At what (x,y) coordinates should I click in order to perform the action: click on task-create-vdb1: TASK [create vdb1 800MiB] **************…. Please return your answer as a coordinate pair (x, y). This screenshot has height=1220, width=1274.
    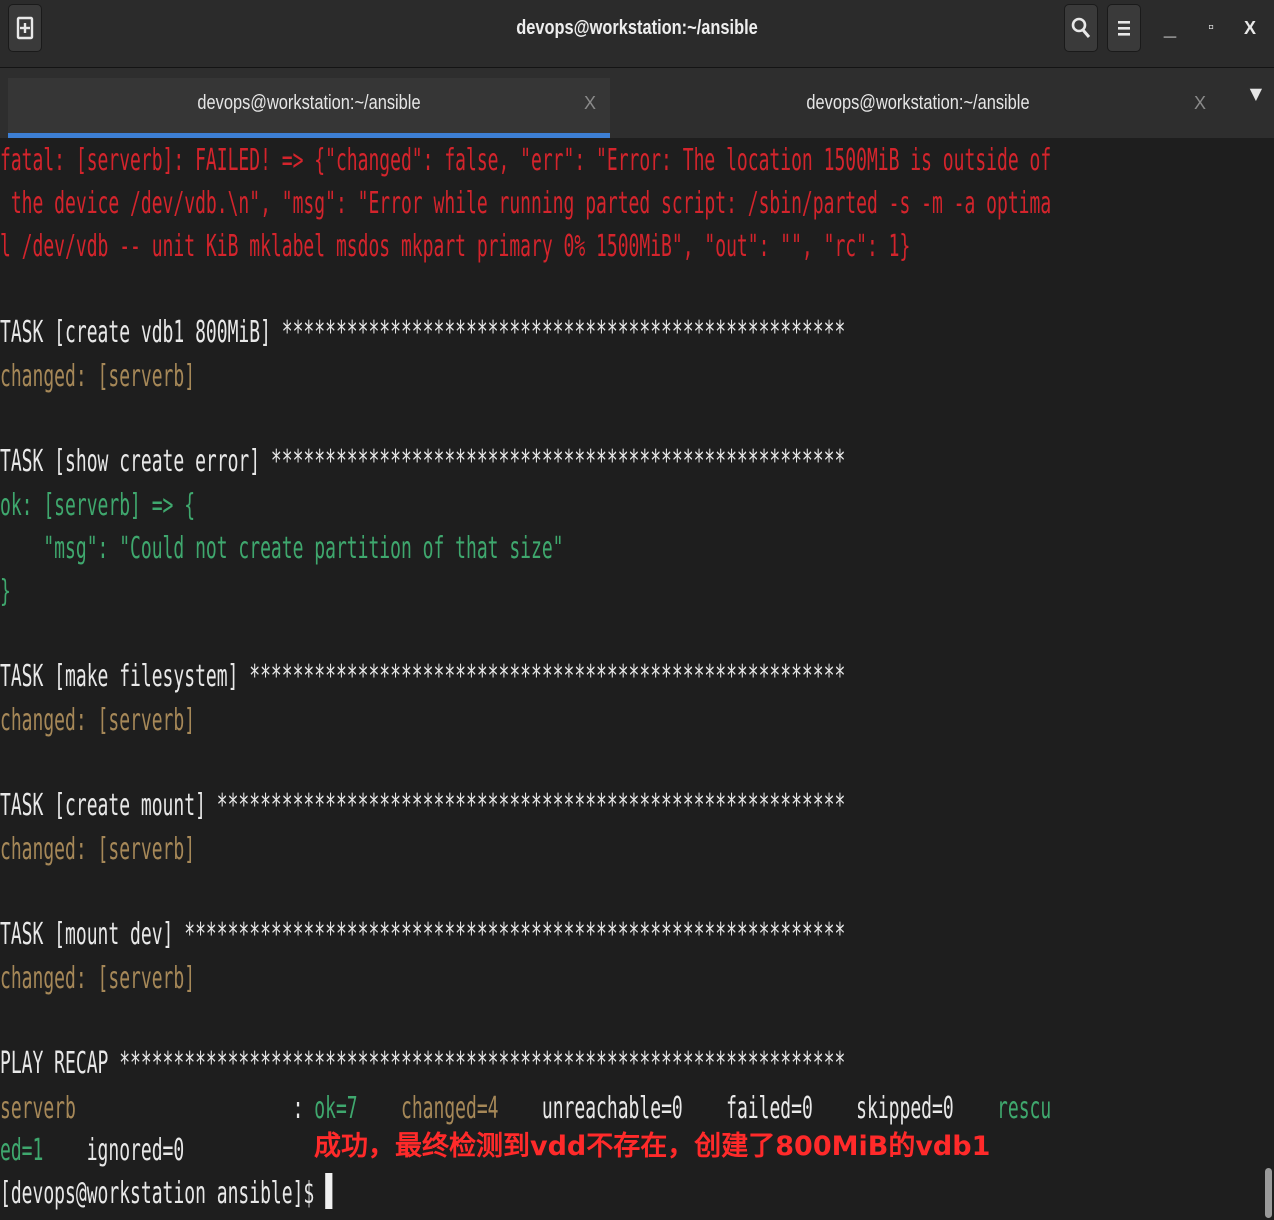
    Looking at the image, I should click on (423, 332).